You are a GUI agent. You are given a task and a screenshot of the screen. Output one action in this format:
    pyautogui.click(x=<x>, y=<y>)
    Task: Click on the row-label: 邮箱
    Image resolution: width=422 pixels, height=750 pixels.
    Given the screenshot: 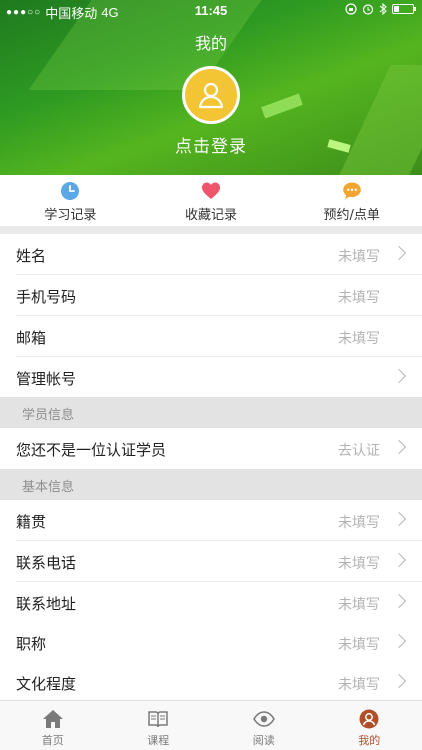 What is the action you would take?
    pyautogui.click(x=31, y=338)
    